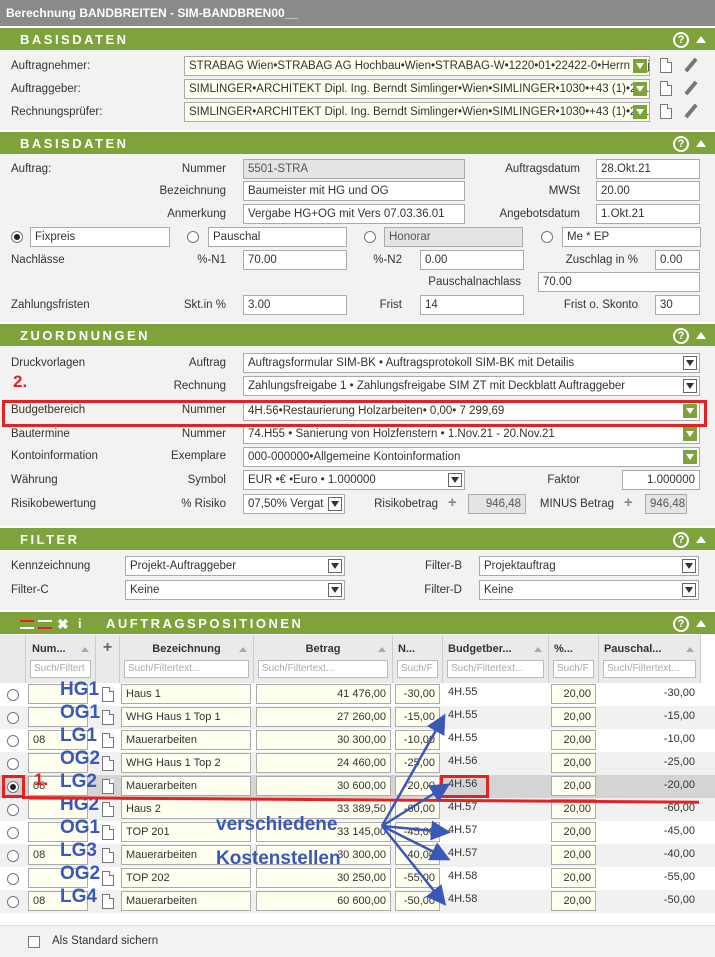 The height and width of the screenshot is (957, 715). What do you see at coordinates (370, 237) in the screenshot?
I see `honorar-radio` at bounding box center [370, 237].